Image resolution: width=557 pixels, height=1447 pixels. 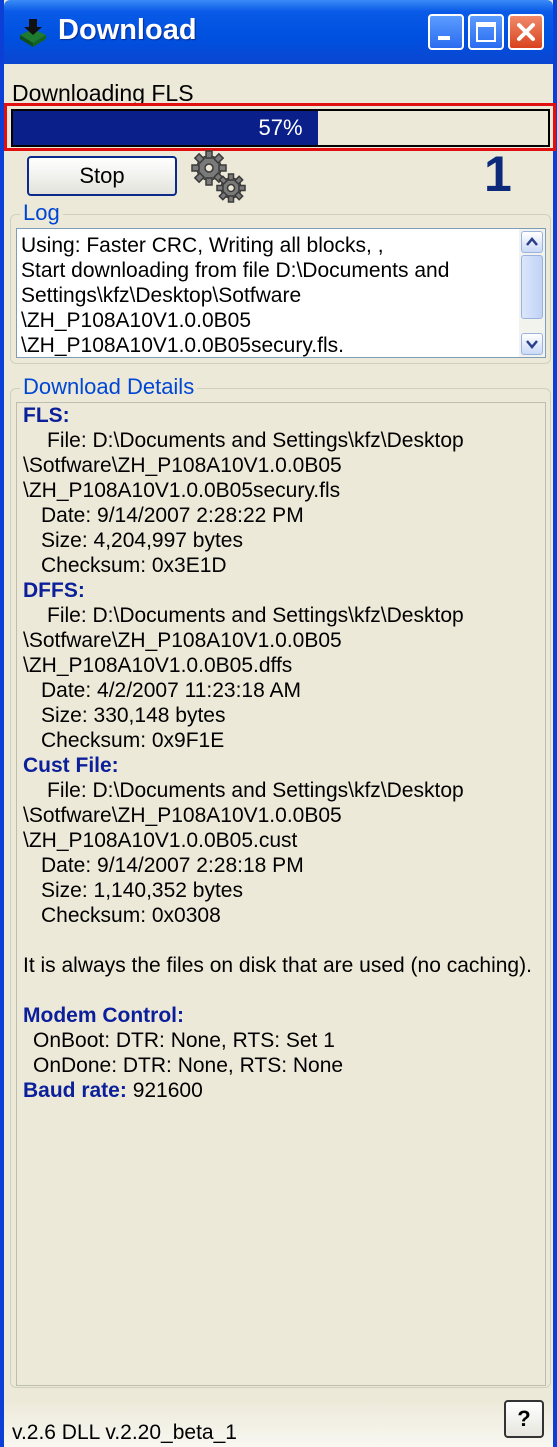 What do you see at coordinates (41, 213) in the screenshot?
I see `log-label: Log` at bounding box center [41, 213].